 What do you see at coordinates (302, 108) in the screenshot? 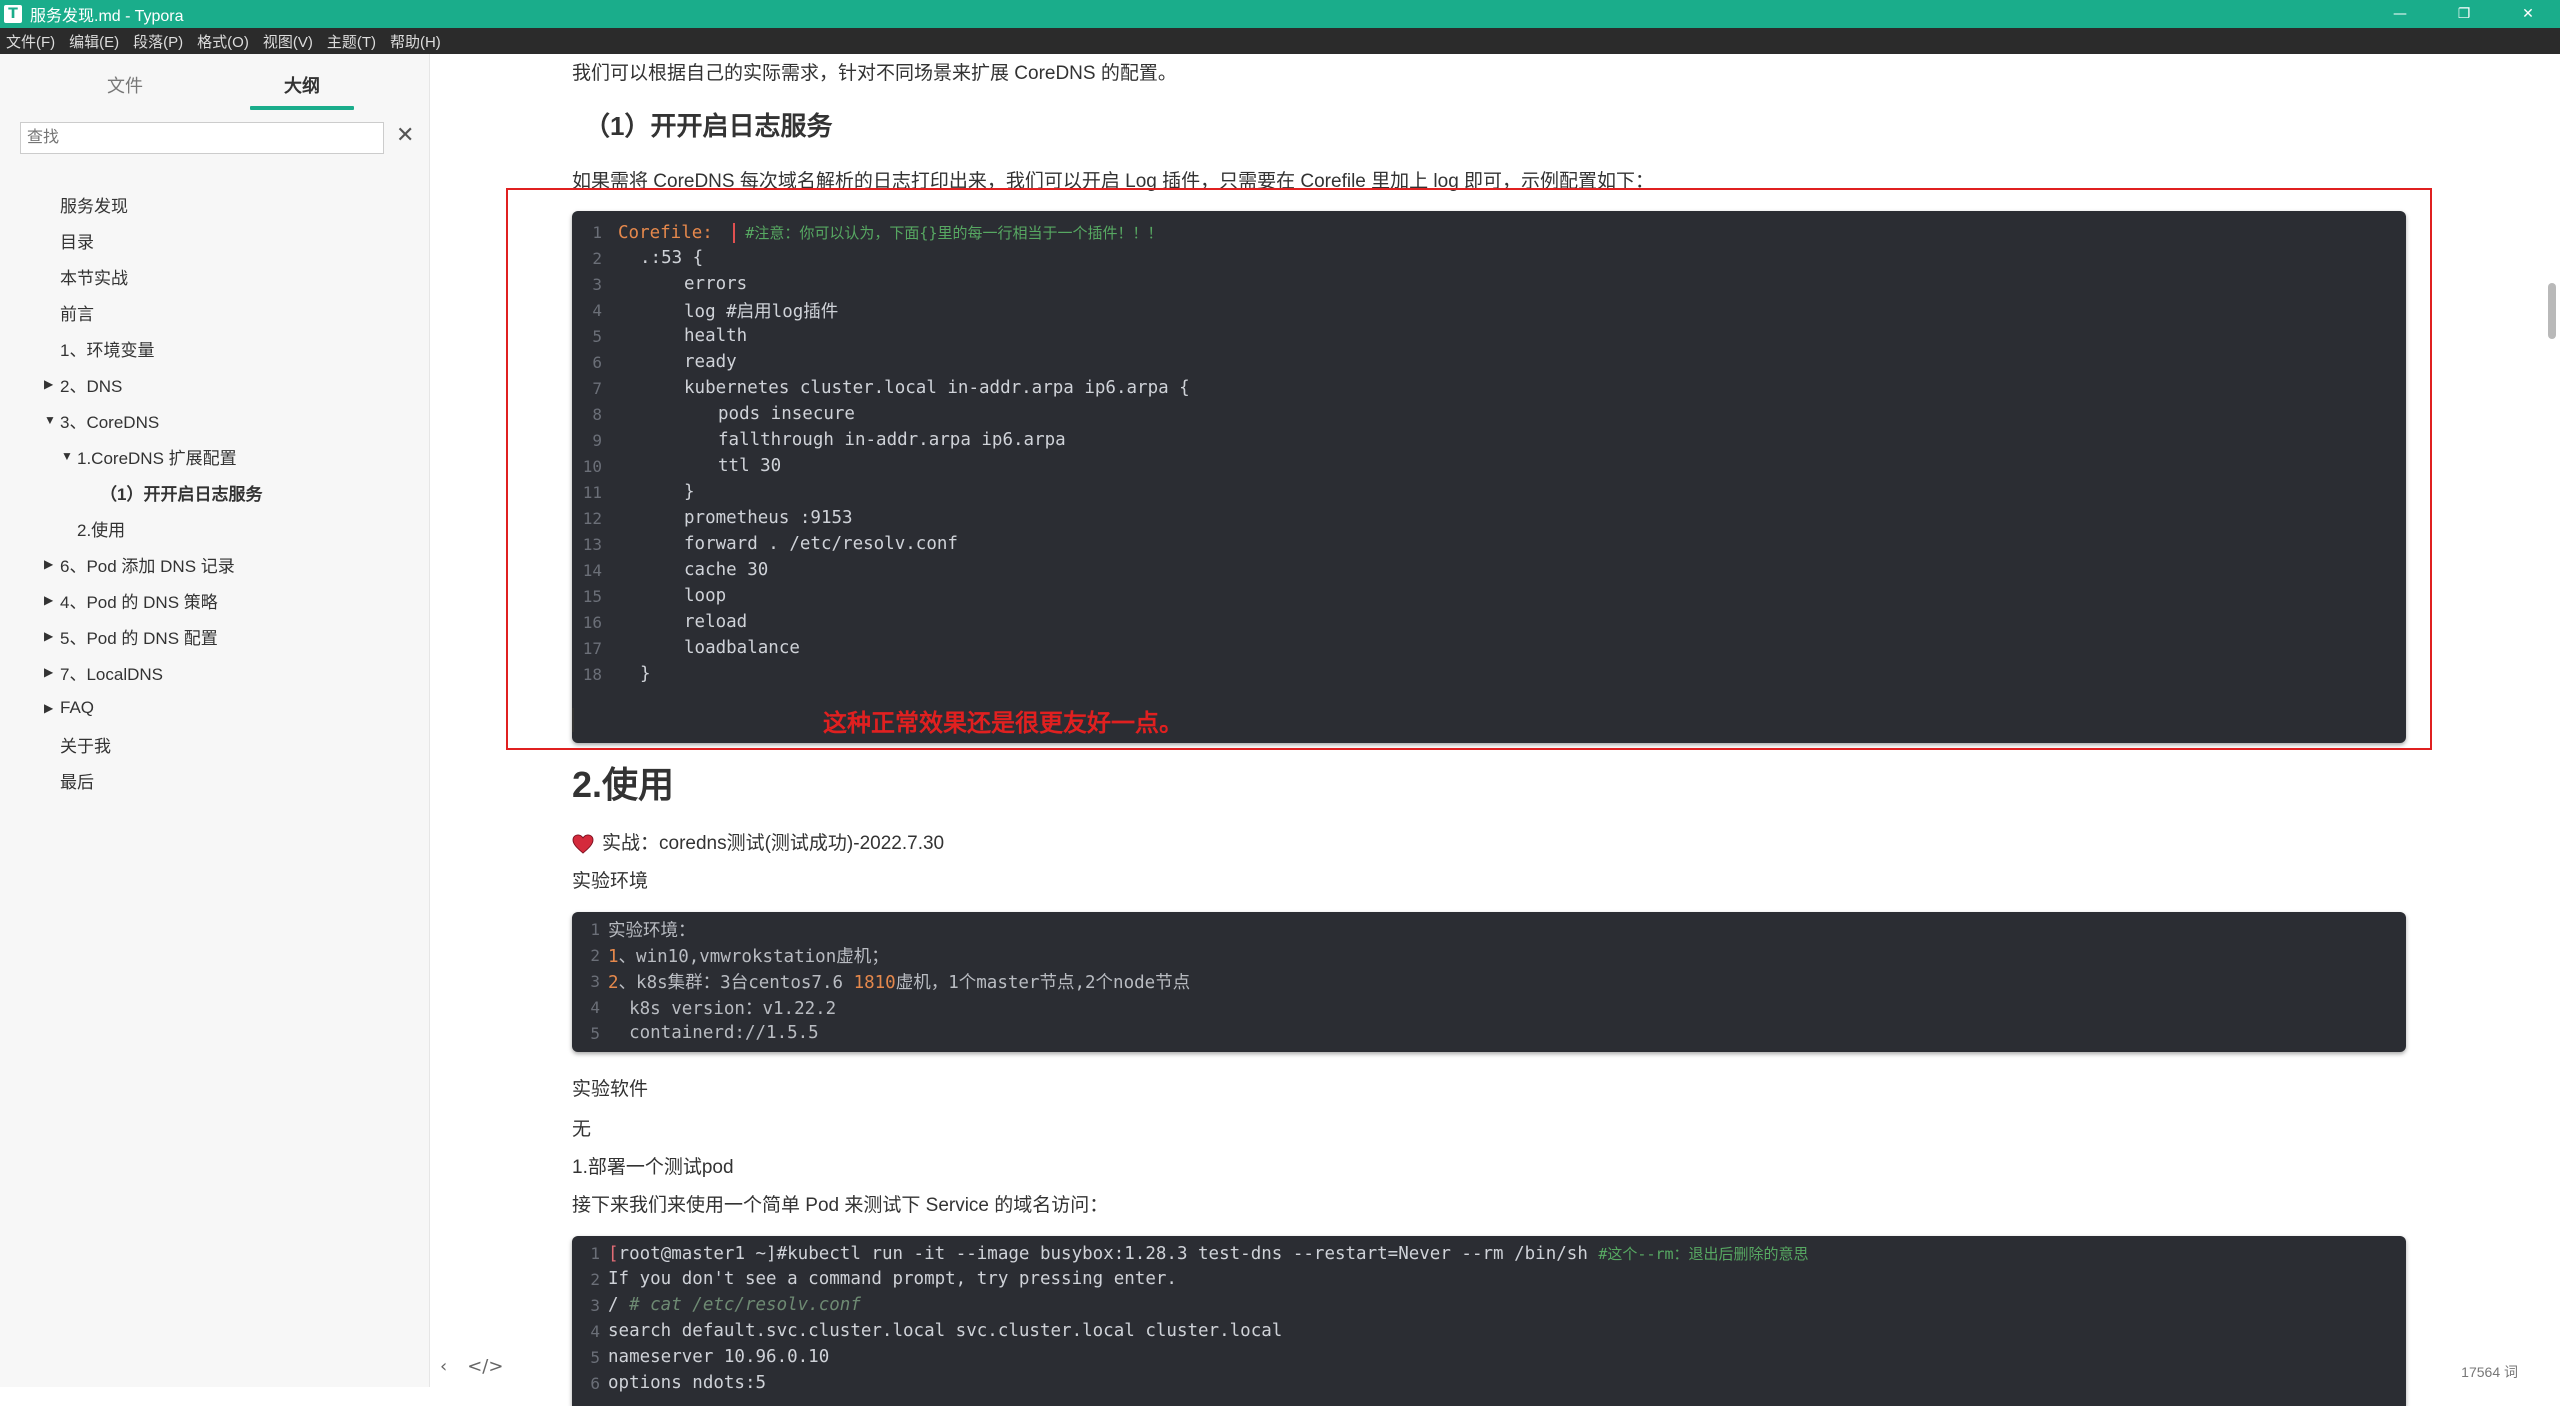
I see `active-tab-indicator` at bounding box center [302, 108].